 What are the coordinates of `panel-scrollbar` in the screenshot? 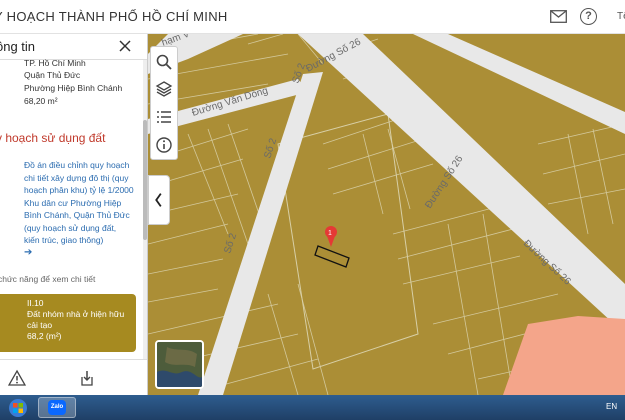 It's located at (145, 209).